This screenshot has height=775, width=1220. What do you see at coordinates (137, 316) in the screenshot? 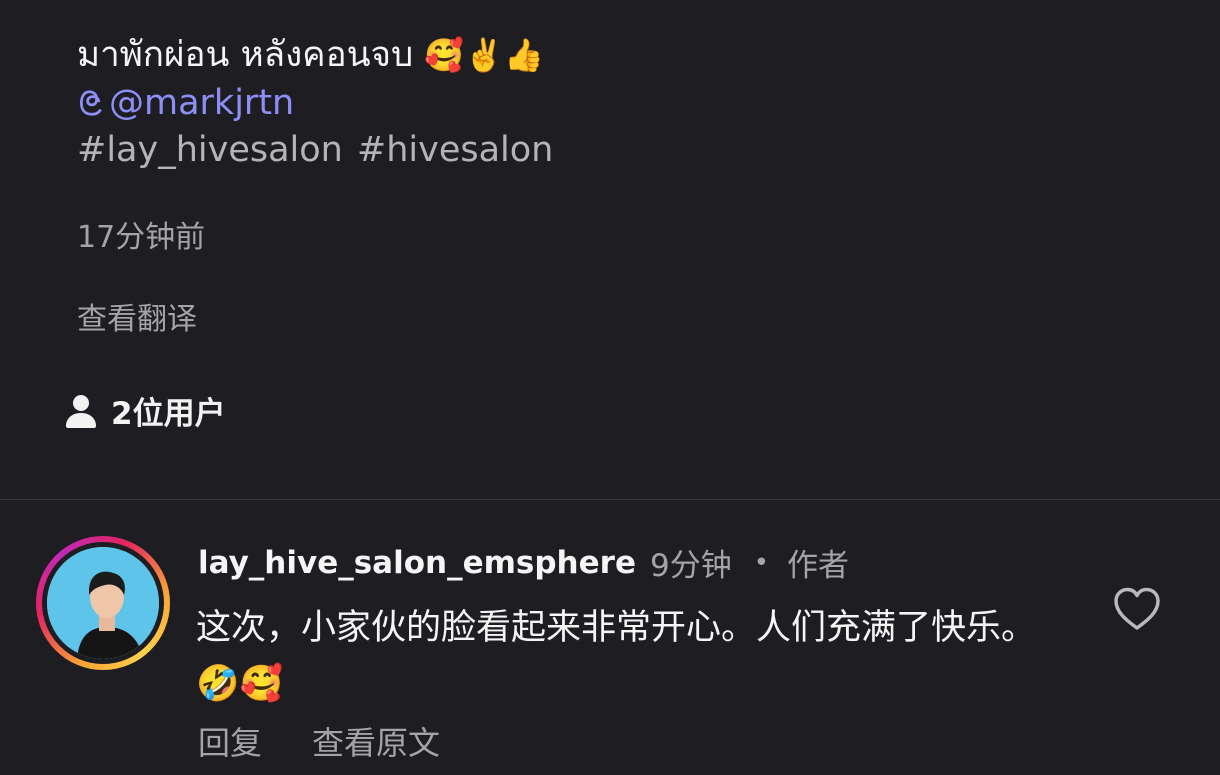
I see `see-translation-link: 查看翻译` at bounding box center [137, 316].